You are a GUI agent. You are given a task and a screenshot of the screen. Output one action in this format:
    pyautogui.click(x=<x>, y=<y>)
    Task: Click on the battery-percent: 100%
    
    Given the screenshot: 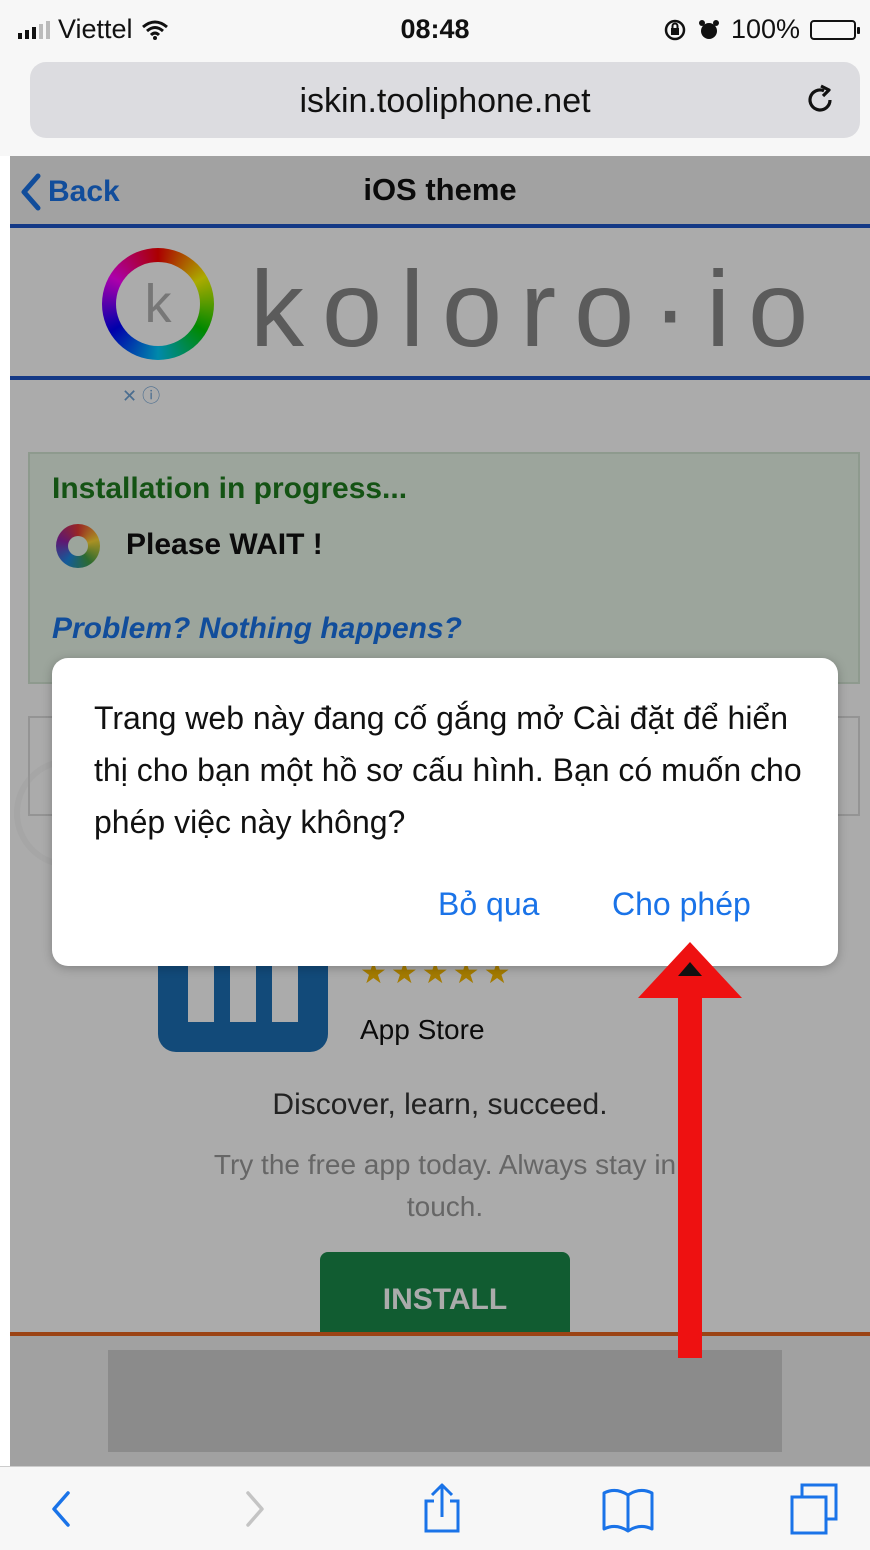 What is the action you would take?
    pyautogui.click(x=765, y=29)
    